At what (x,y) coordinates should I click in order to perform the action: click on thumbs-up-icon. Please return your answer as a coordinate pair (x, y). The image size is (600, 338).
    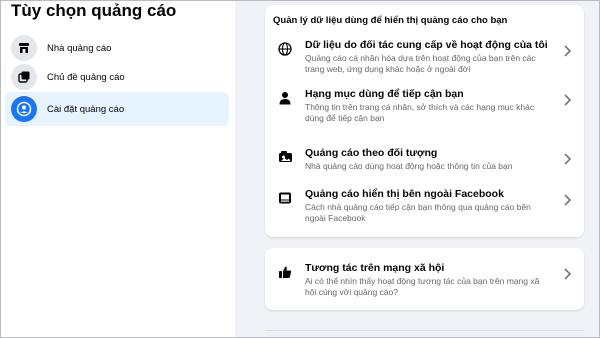
    Looking at the image, I should click on (285, 272).